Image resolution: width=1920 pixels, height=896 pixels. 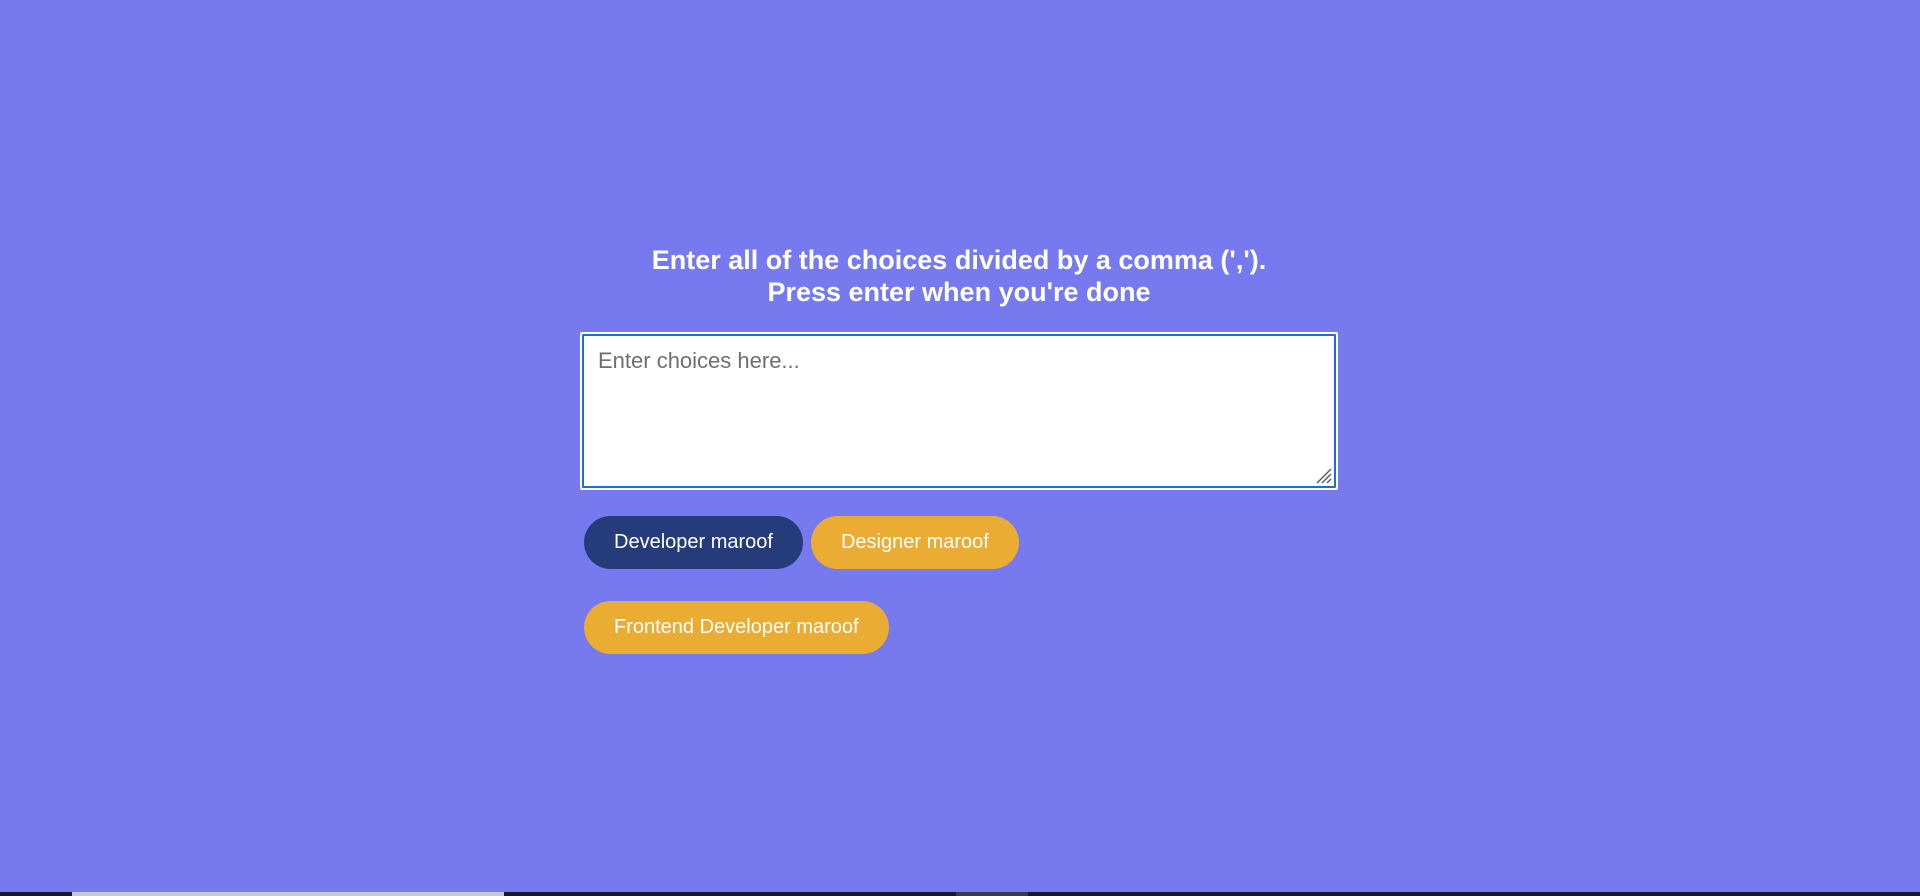 I want to click on instructions-line-2: Press enter when you're done, so click(x=959, y=292).